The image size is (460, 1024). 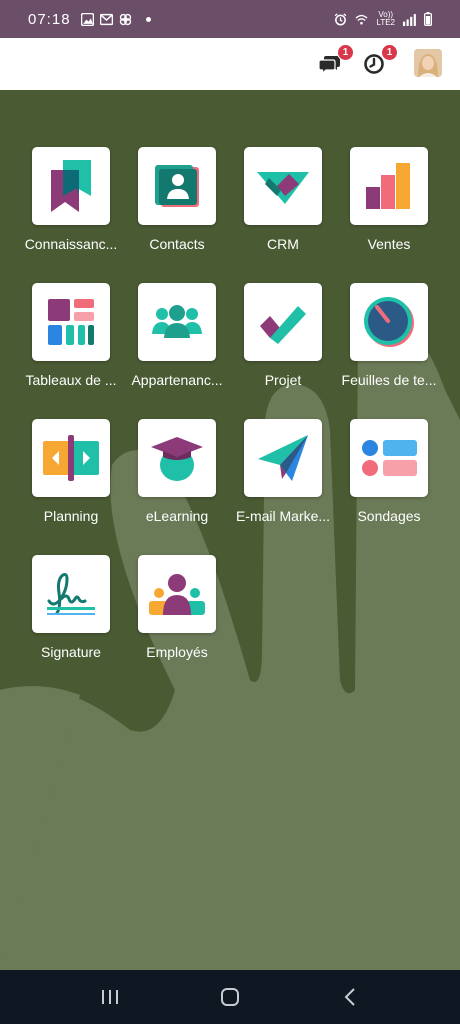 I want to click on sales-tile, so click(x=389, y=186).